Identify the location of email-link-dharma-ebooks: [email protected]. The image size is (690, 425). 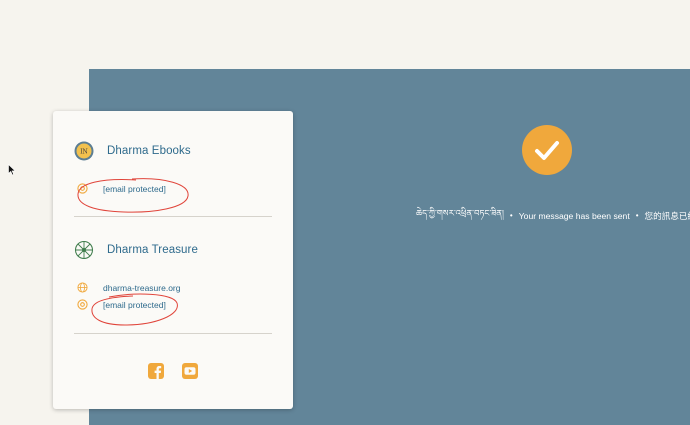
(134, 189).